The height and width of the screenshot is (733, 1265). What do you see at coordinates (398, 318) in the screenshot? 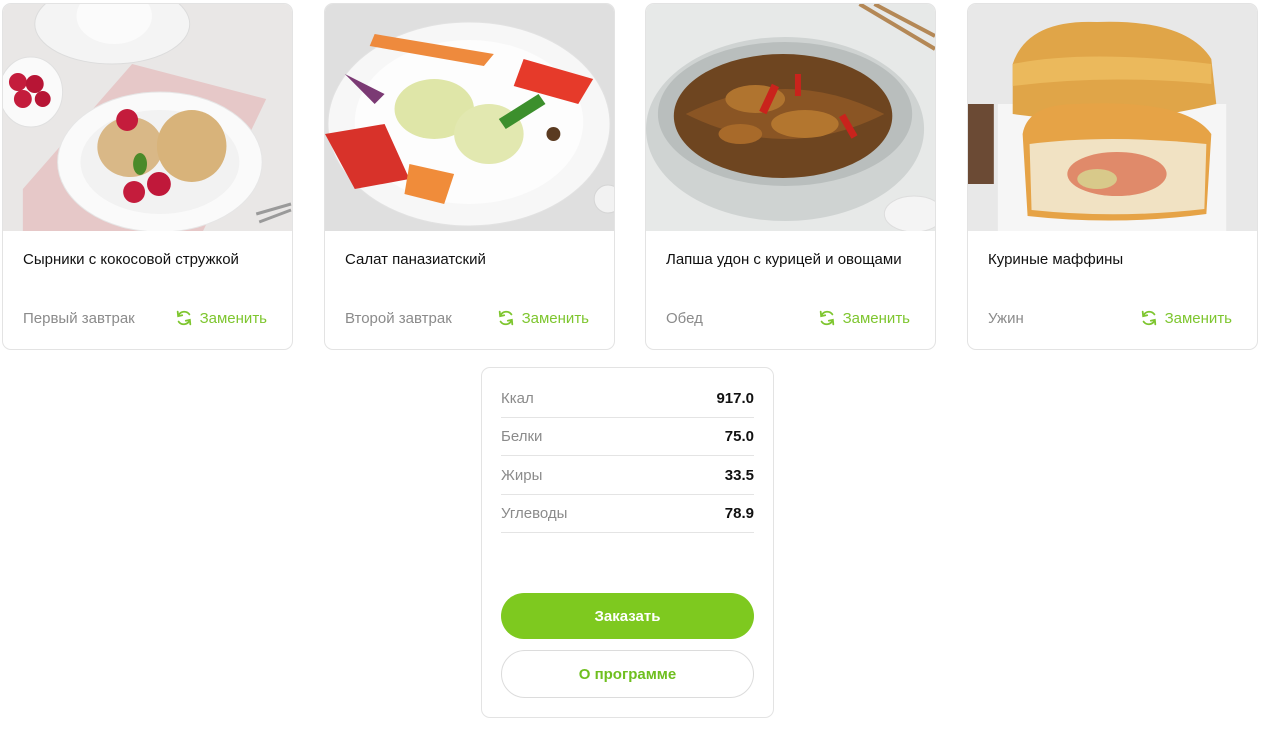
I see `meal-type: Второй завтрак` at bounding box center [398, 318].